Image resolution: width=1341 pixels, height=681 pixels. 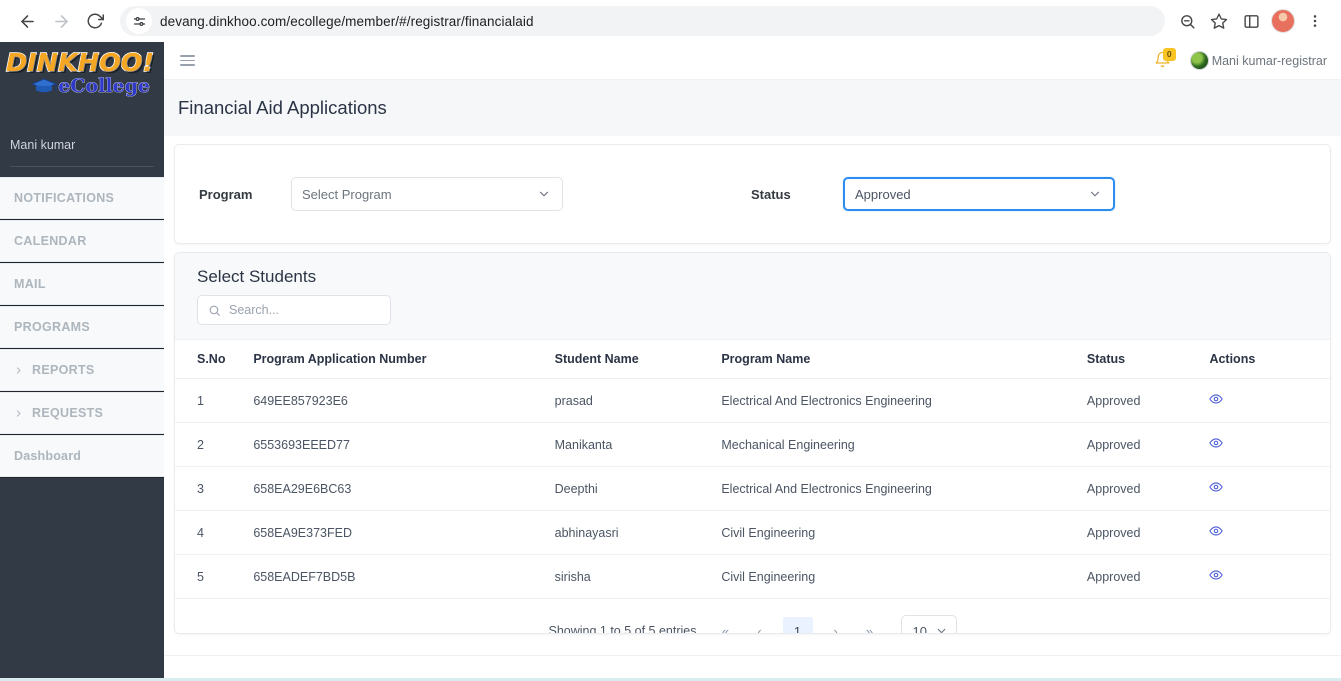 I want to click on rows-per-page-select: 10, so click(x=928, y=624).